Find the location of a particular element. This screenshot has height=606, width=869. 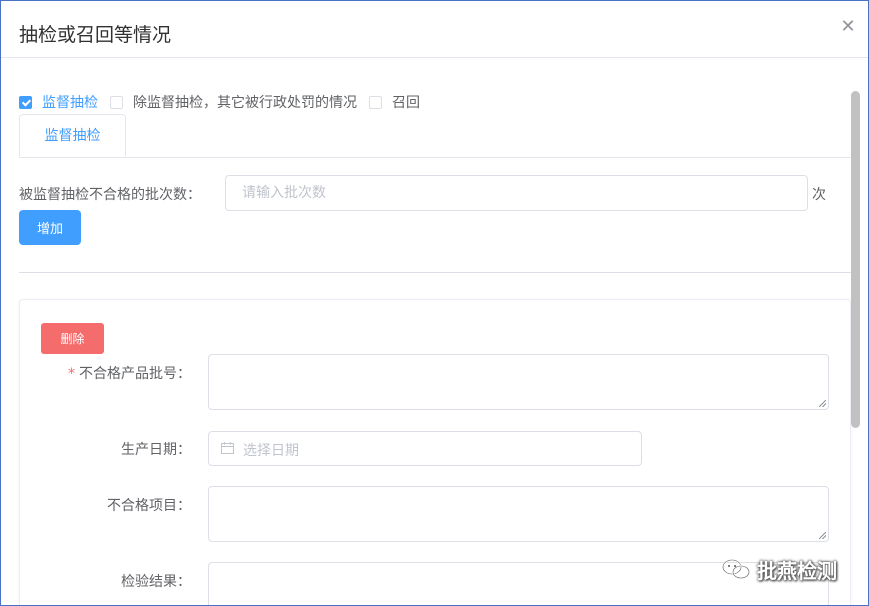

watermark: 批燕检测 is located at coordinates (779, 569).